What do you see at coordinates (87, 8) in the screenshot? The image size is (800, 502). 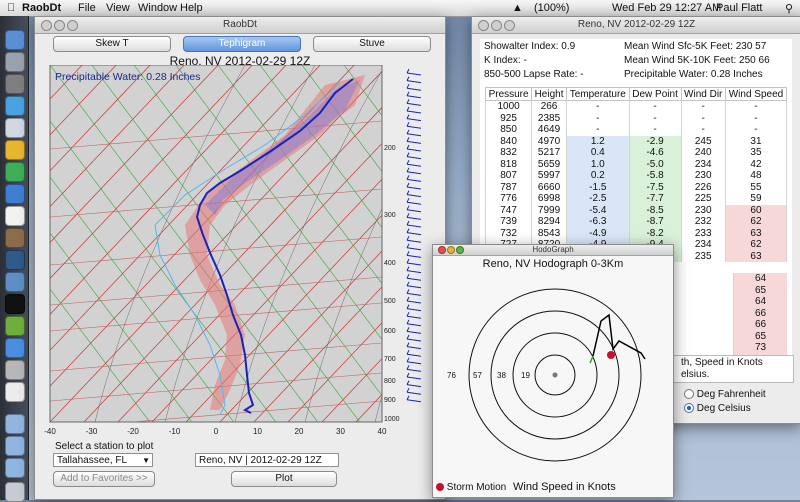 I see `menu-file: File` at bounding box center [87, 8].